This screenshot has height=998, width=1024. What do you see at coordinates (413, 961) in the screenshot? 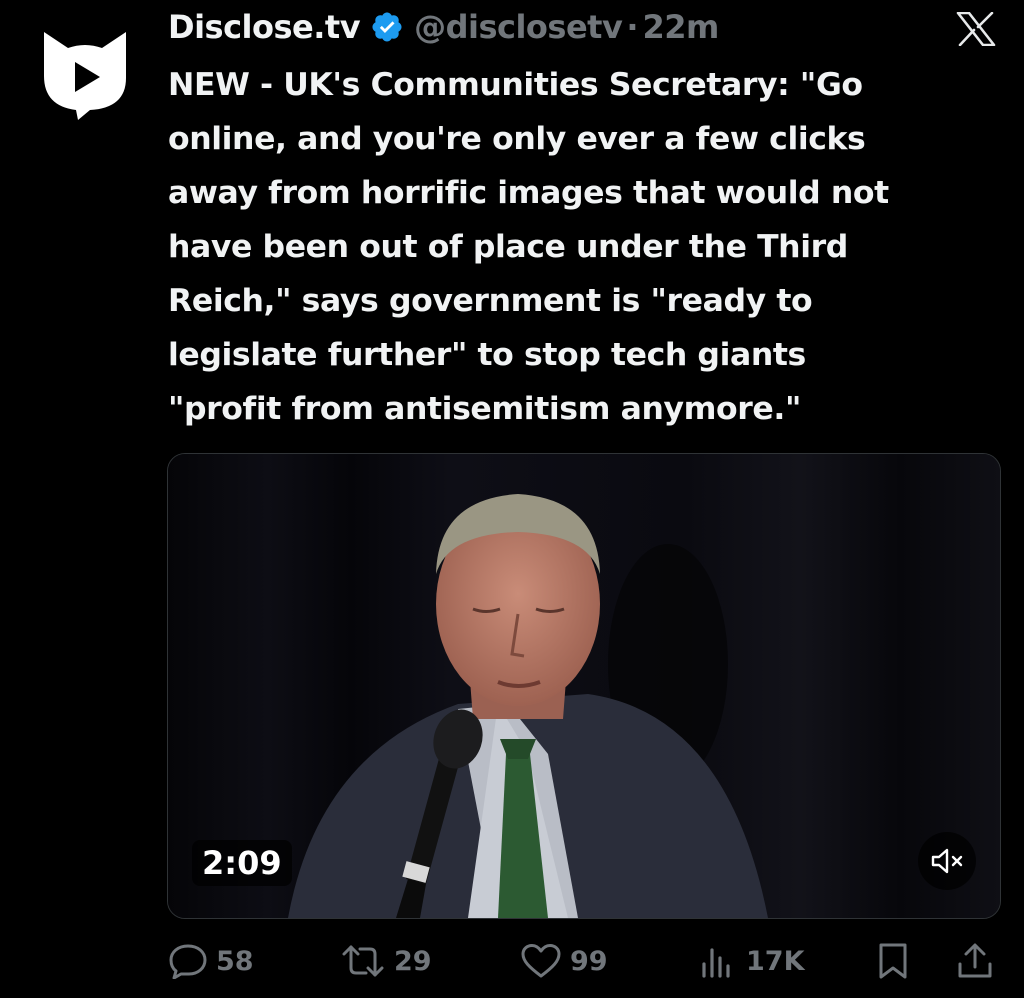
I see `repost-count: 29` at bounding box center [413, 961].